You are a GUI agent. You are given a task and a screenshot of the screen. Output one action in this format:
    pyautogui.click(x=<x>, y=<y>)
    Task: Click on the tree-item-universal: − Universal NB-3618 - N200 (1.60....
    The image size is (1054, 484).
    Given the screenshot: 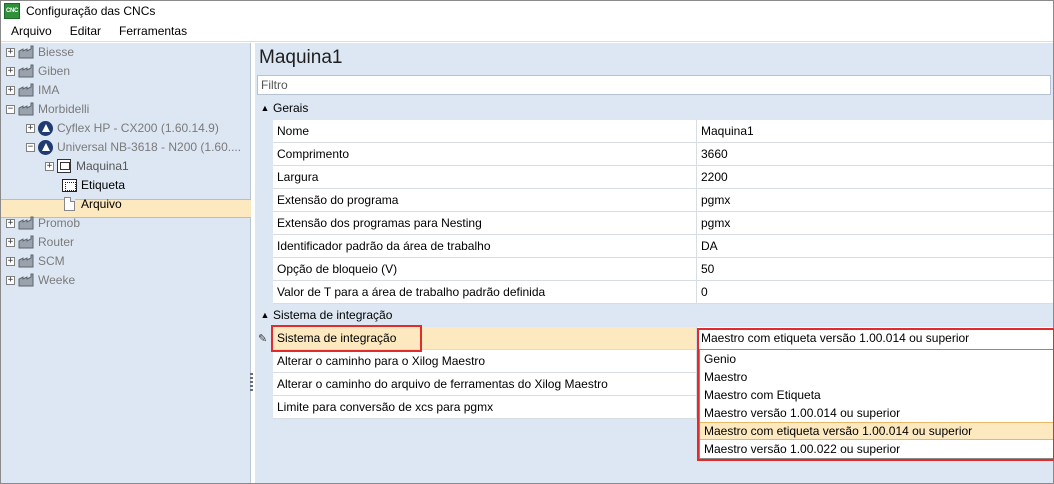 What is the action you would take?
    pyautogui.click(x=133, y=147)
    